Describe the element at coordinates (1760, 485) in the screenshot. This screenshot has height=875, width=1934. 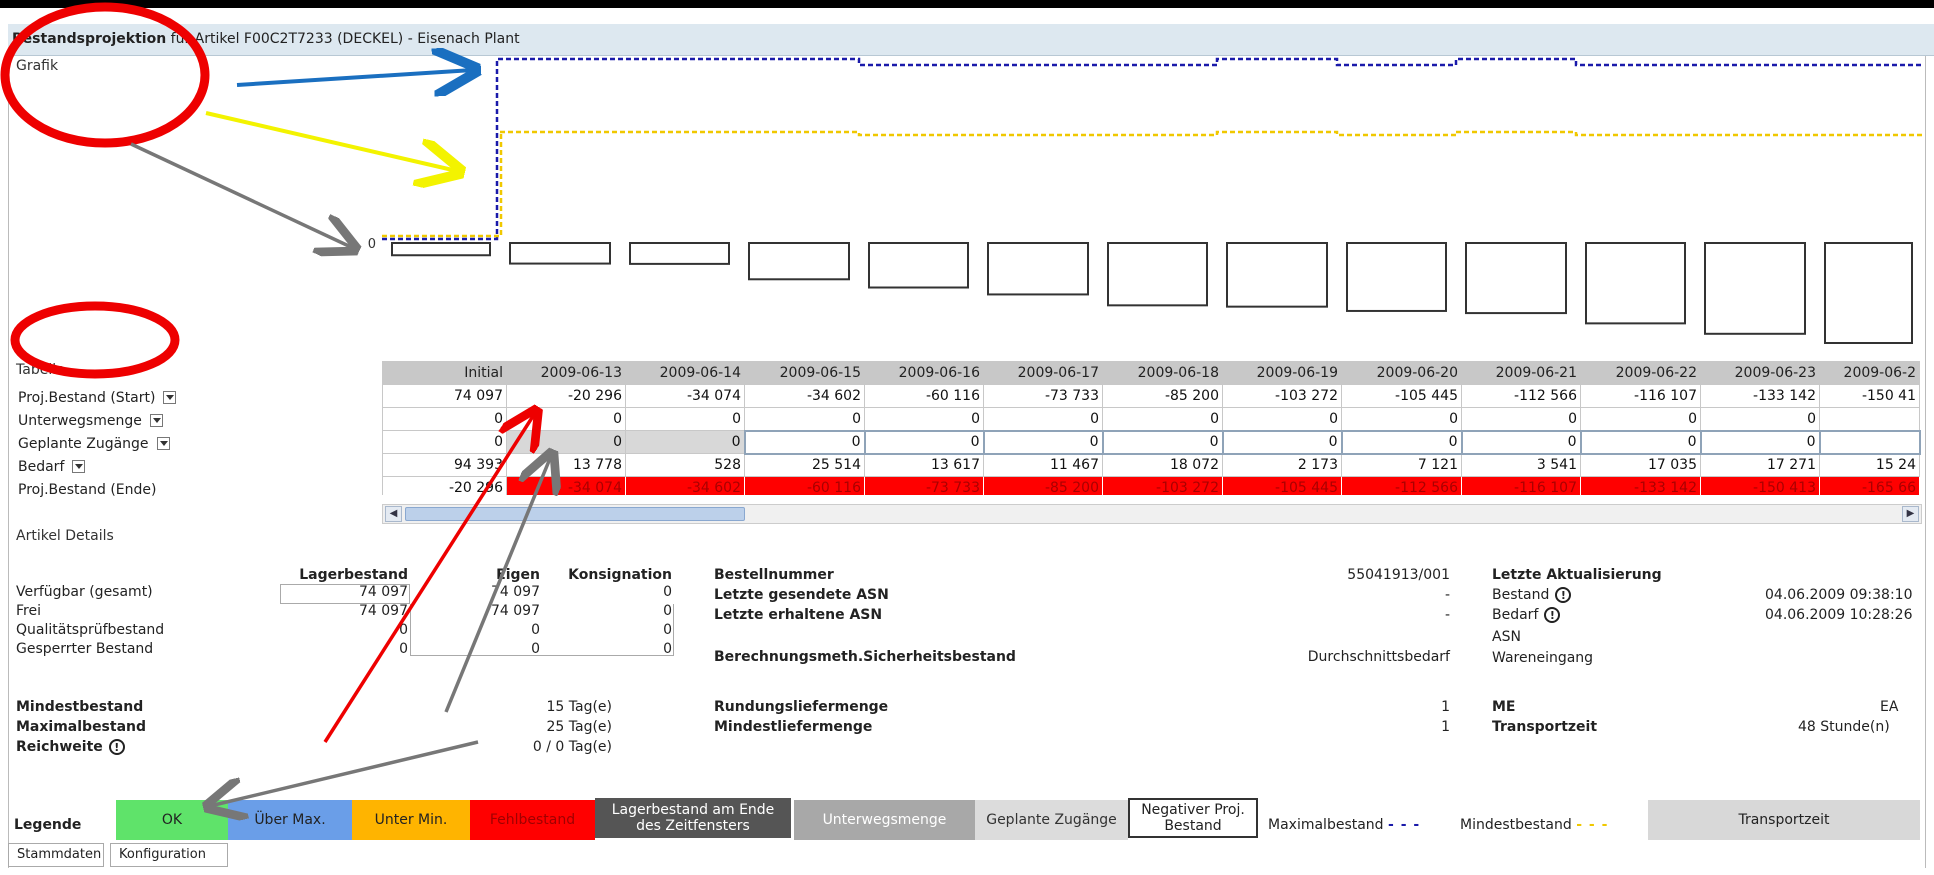
I see `table-cell: -150 413` at that location.